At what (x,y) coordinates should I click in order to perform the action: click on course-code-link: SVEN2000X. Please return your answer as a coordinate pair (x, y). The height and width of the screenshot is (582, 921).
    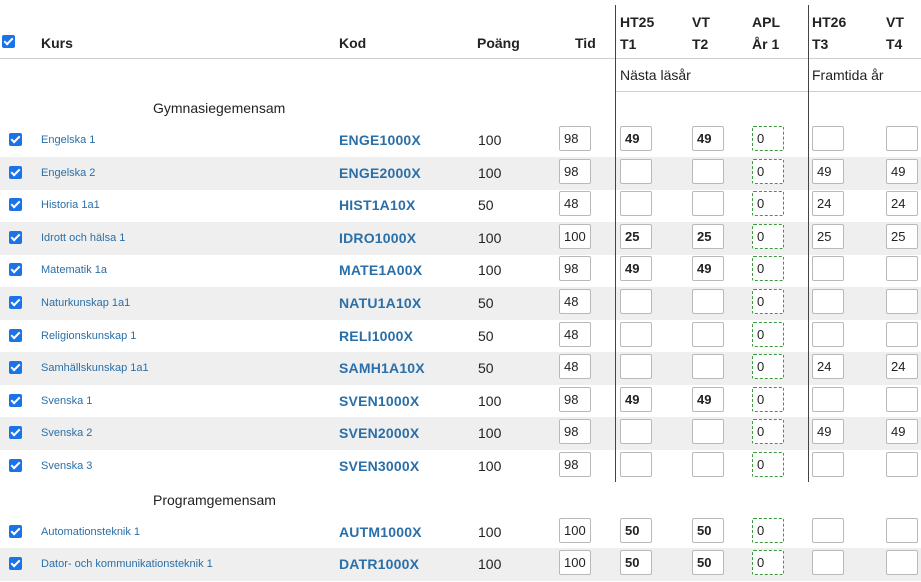
    Looking at the image, I should click on (379, 433).